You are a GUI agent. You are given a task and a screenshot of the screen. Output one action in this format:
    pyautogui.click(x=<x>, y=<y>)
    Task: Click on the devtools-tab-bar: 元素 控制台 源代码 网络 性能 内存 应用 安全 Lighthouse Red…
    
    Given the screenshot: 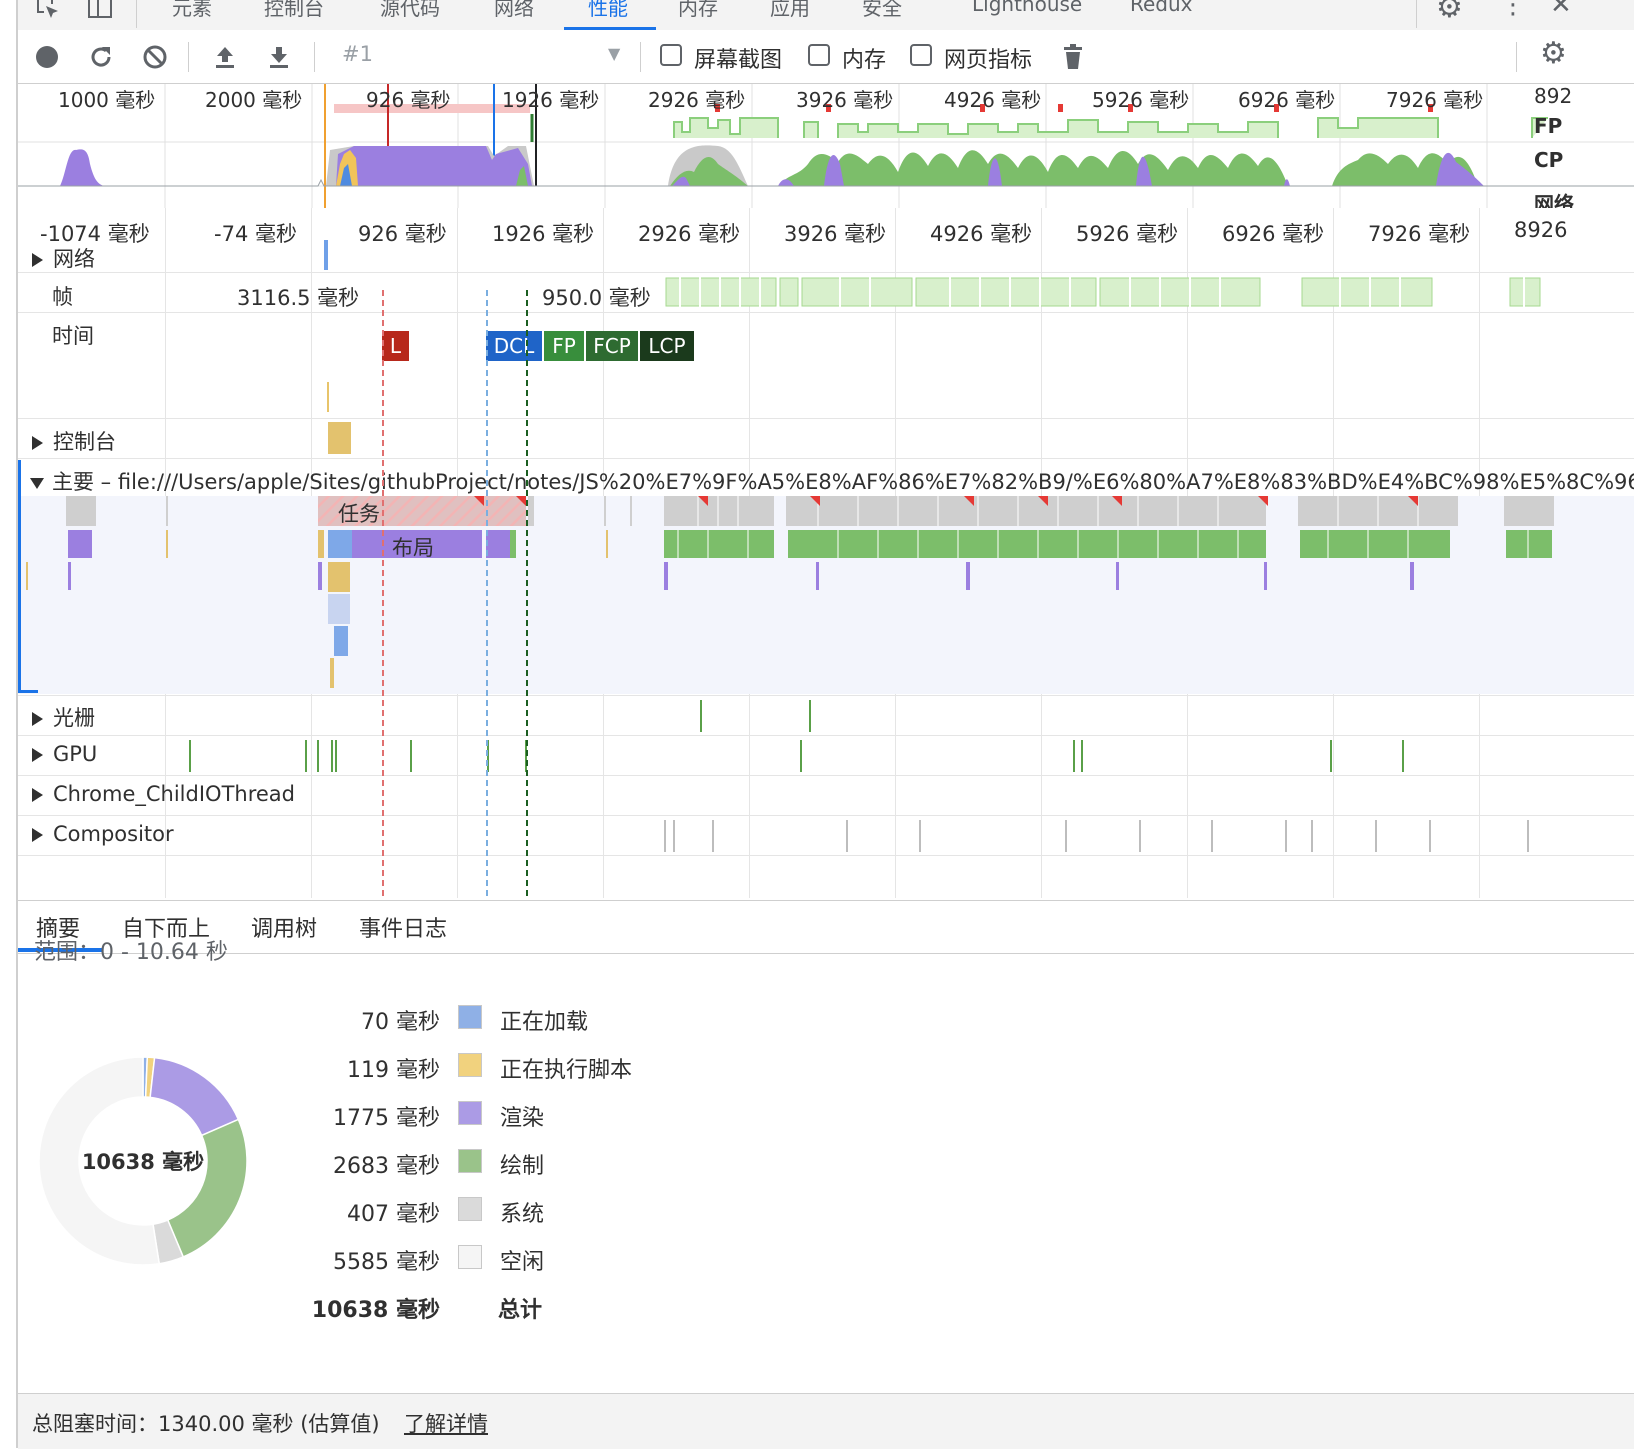 What is the action you would take?
    pyautogui.click(x=826, y=15)
    